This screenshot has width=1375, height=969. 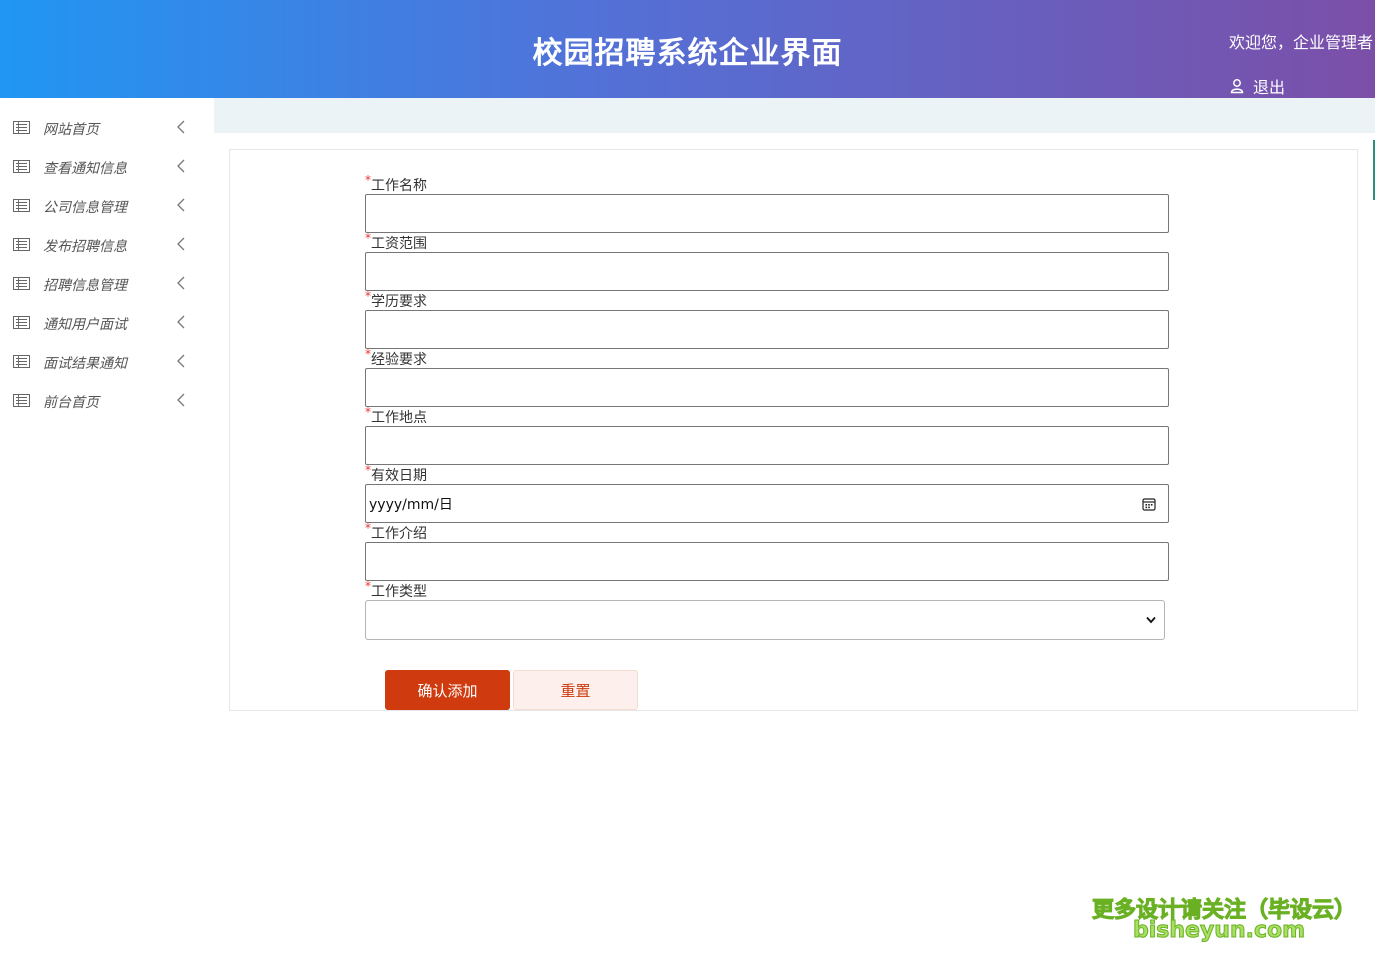 What do you see at coordinates (767, 213) in the screenshot?
I see `job-name-input` at bounding box center [767, 213].